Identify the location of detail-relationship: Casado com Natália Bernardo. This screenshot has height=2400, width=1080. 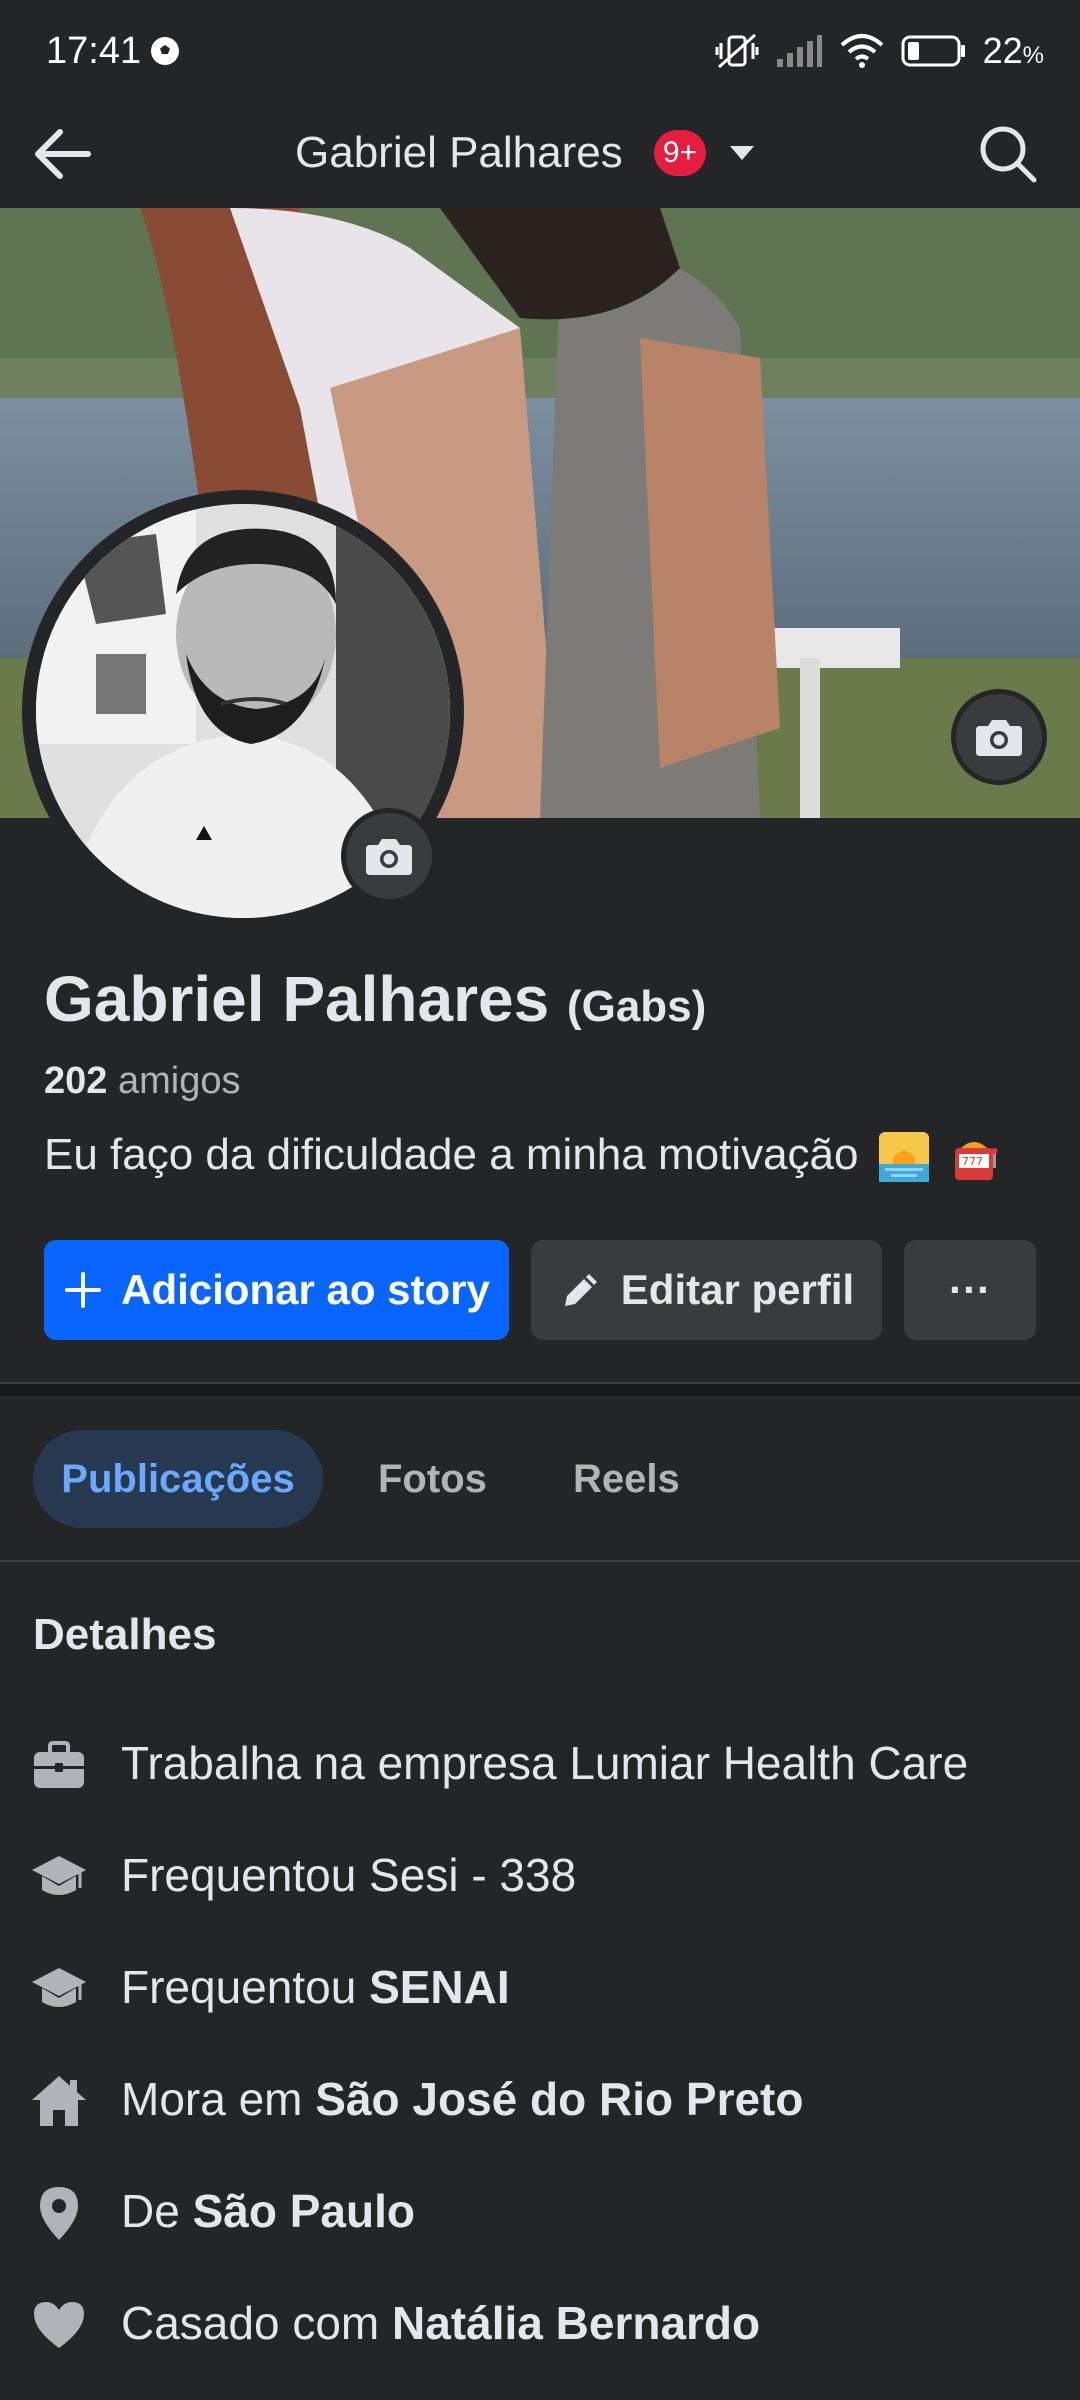
(540, 2322).